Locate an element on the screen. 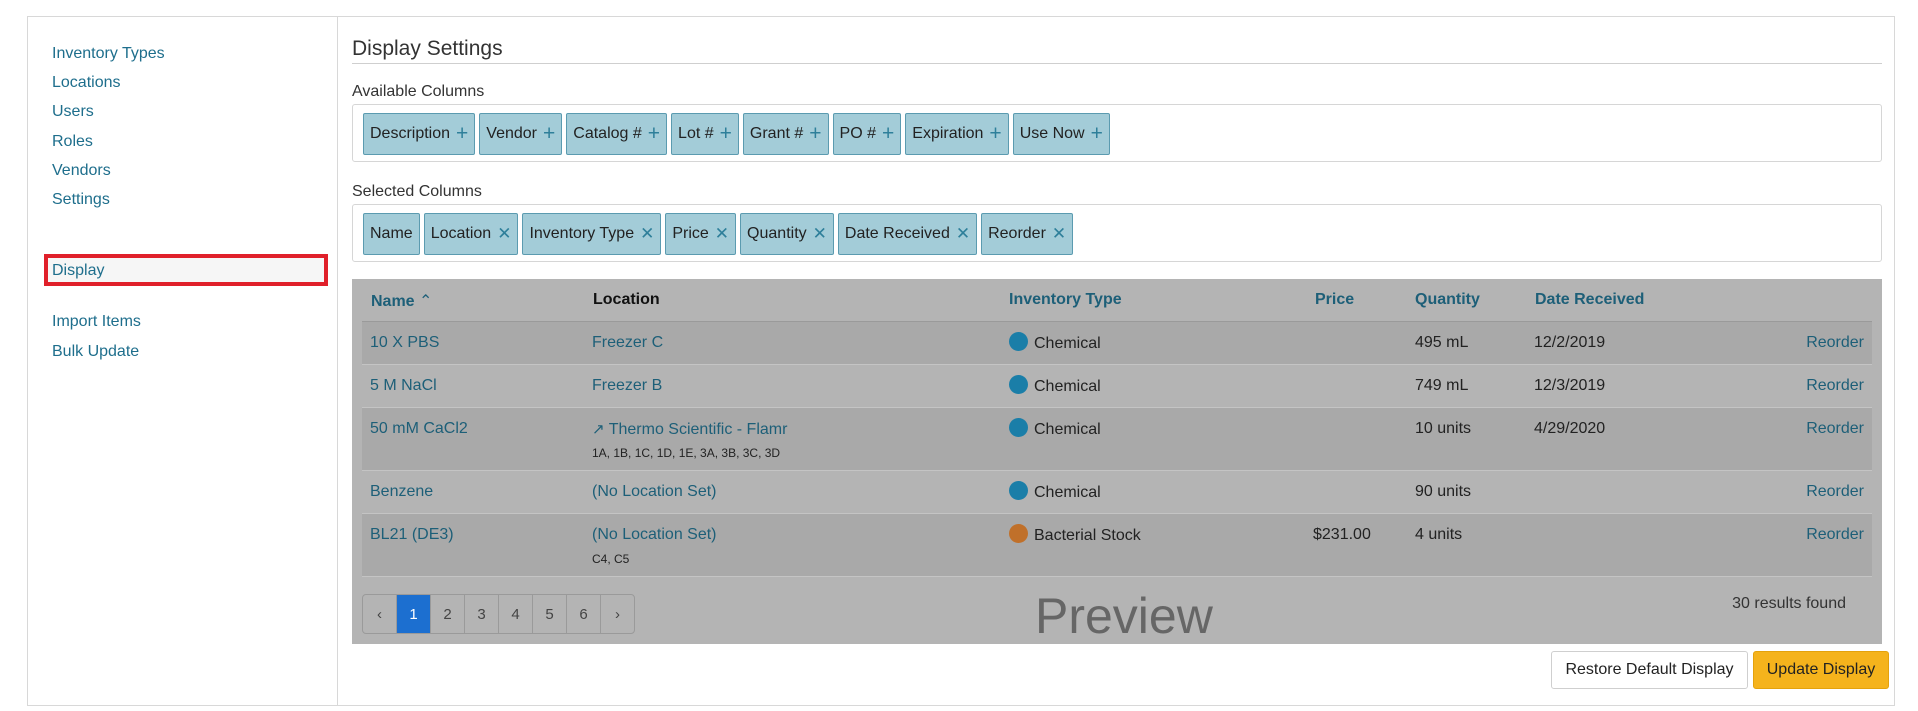 This screenshot has height=711, width=1918. selected-chip-quantity: Quantity ✕ is located at coordinates (787, 234).